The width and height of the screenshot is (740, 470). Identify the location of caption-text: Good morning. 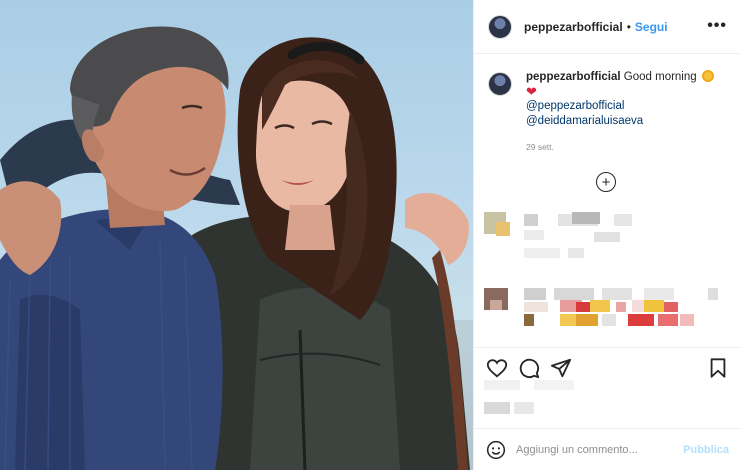
(660, 77).